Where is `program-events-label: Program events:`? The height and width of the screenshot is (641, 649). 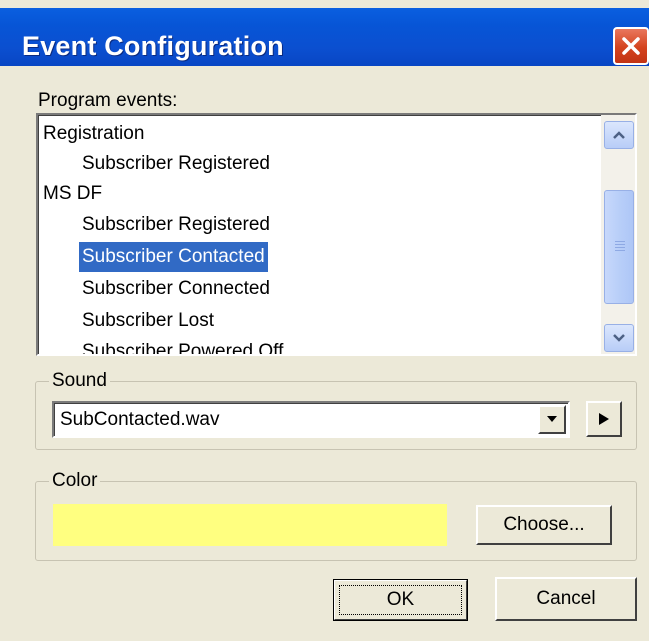
program-events-label: Program events: is located at coordinates (108, 100).